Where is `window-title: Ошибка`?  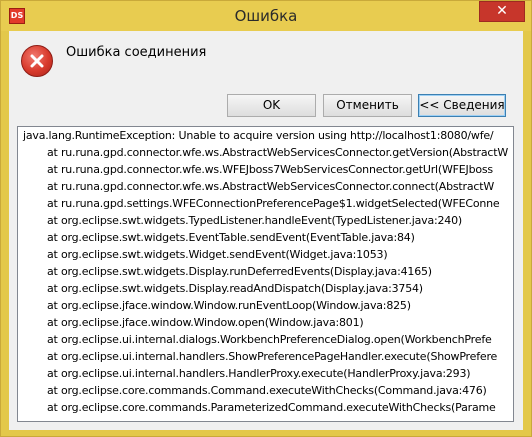
window-title: Ошибка is located at coordinates (266, 16).